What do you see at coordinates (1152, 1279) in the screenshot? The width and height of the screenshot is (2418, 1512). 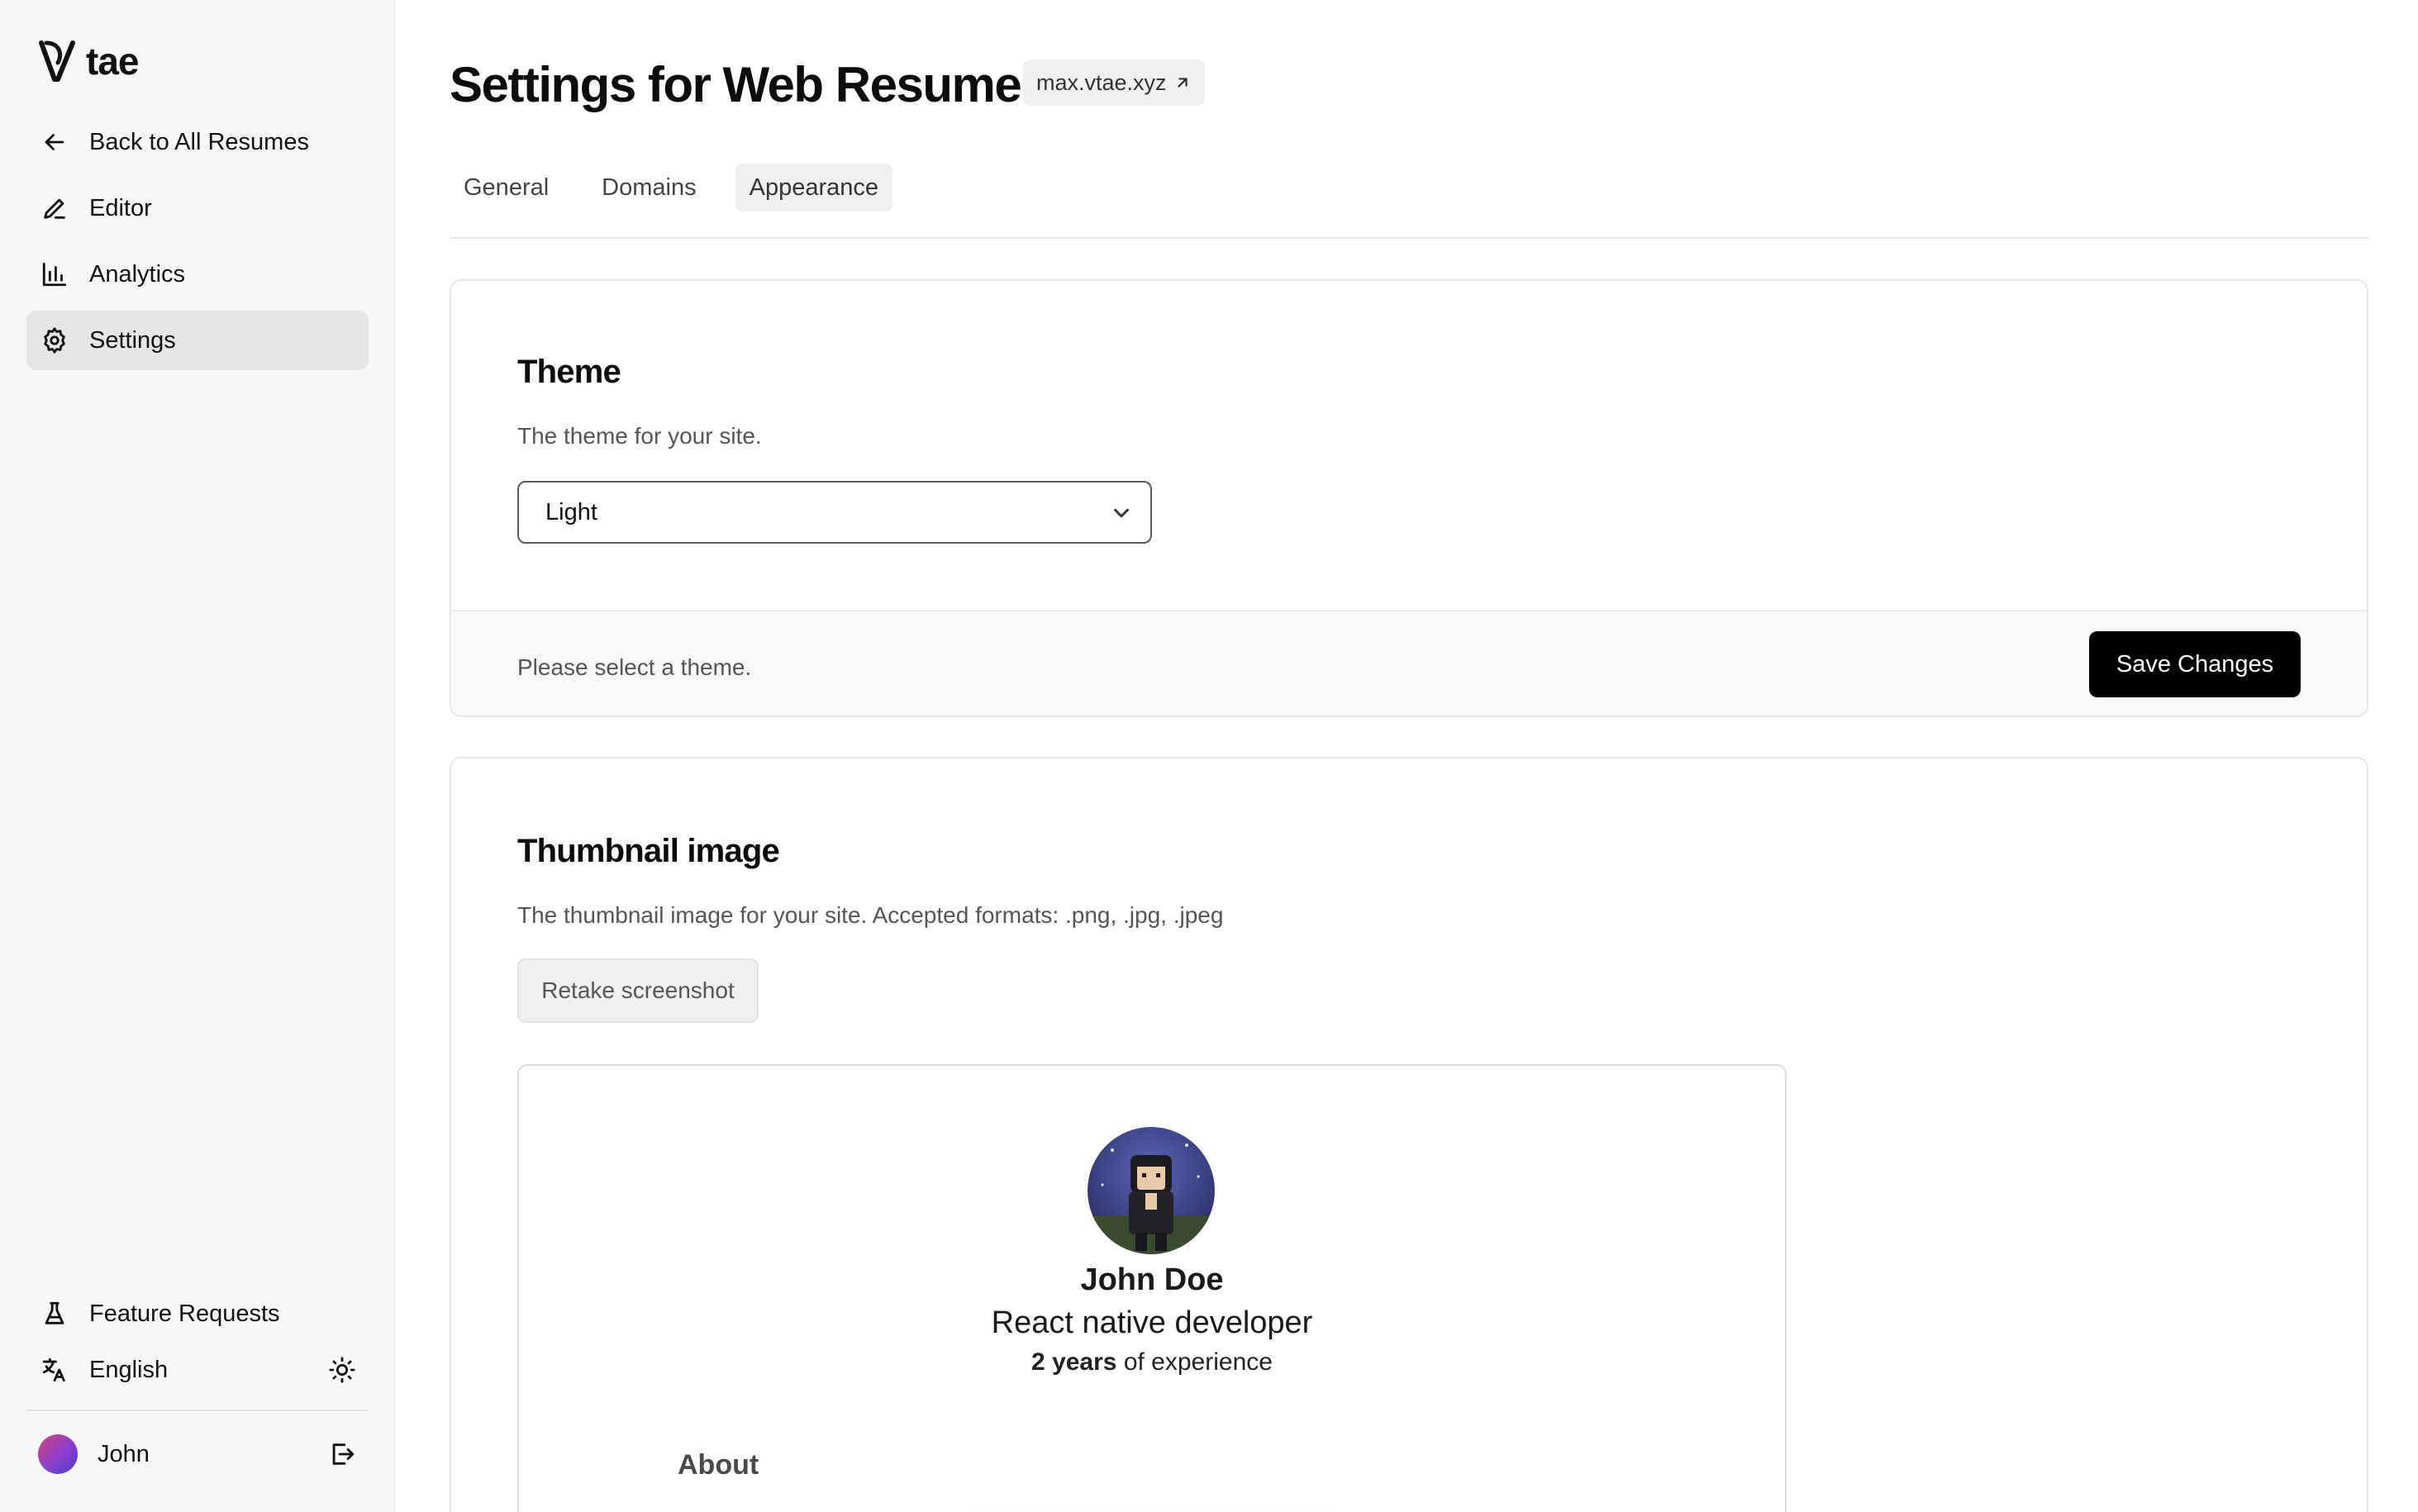 I see `profile-name: John Doe` at bounding box center [1152, 1279].